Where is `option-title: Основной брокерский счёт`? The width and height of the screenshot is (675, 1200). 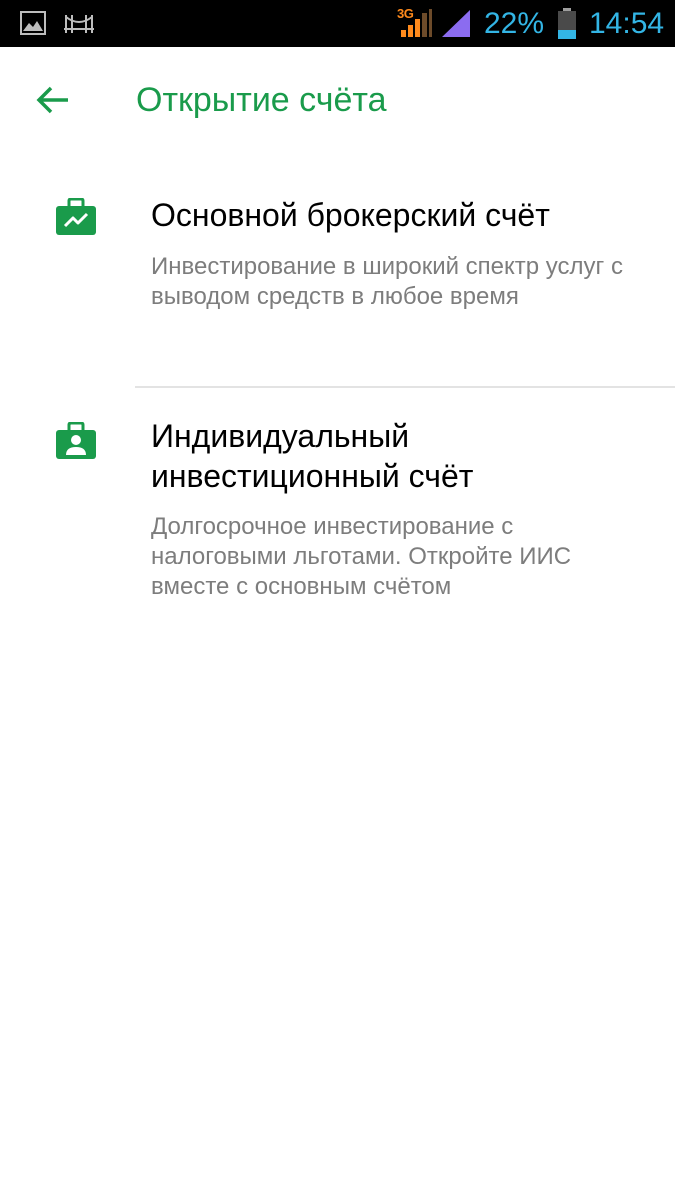
option-title: Основной брокерский счёт is located at coordinates (350, 215).